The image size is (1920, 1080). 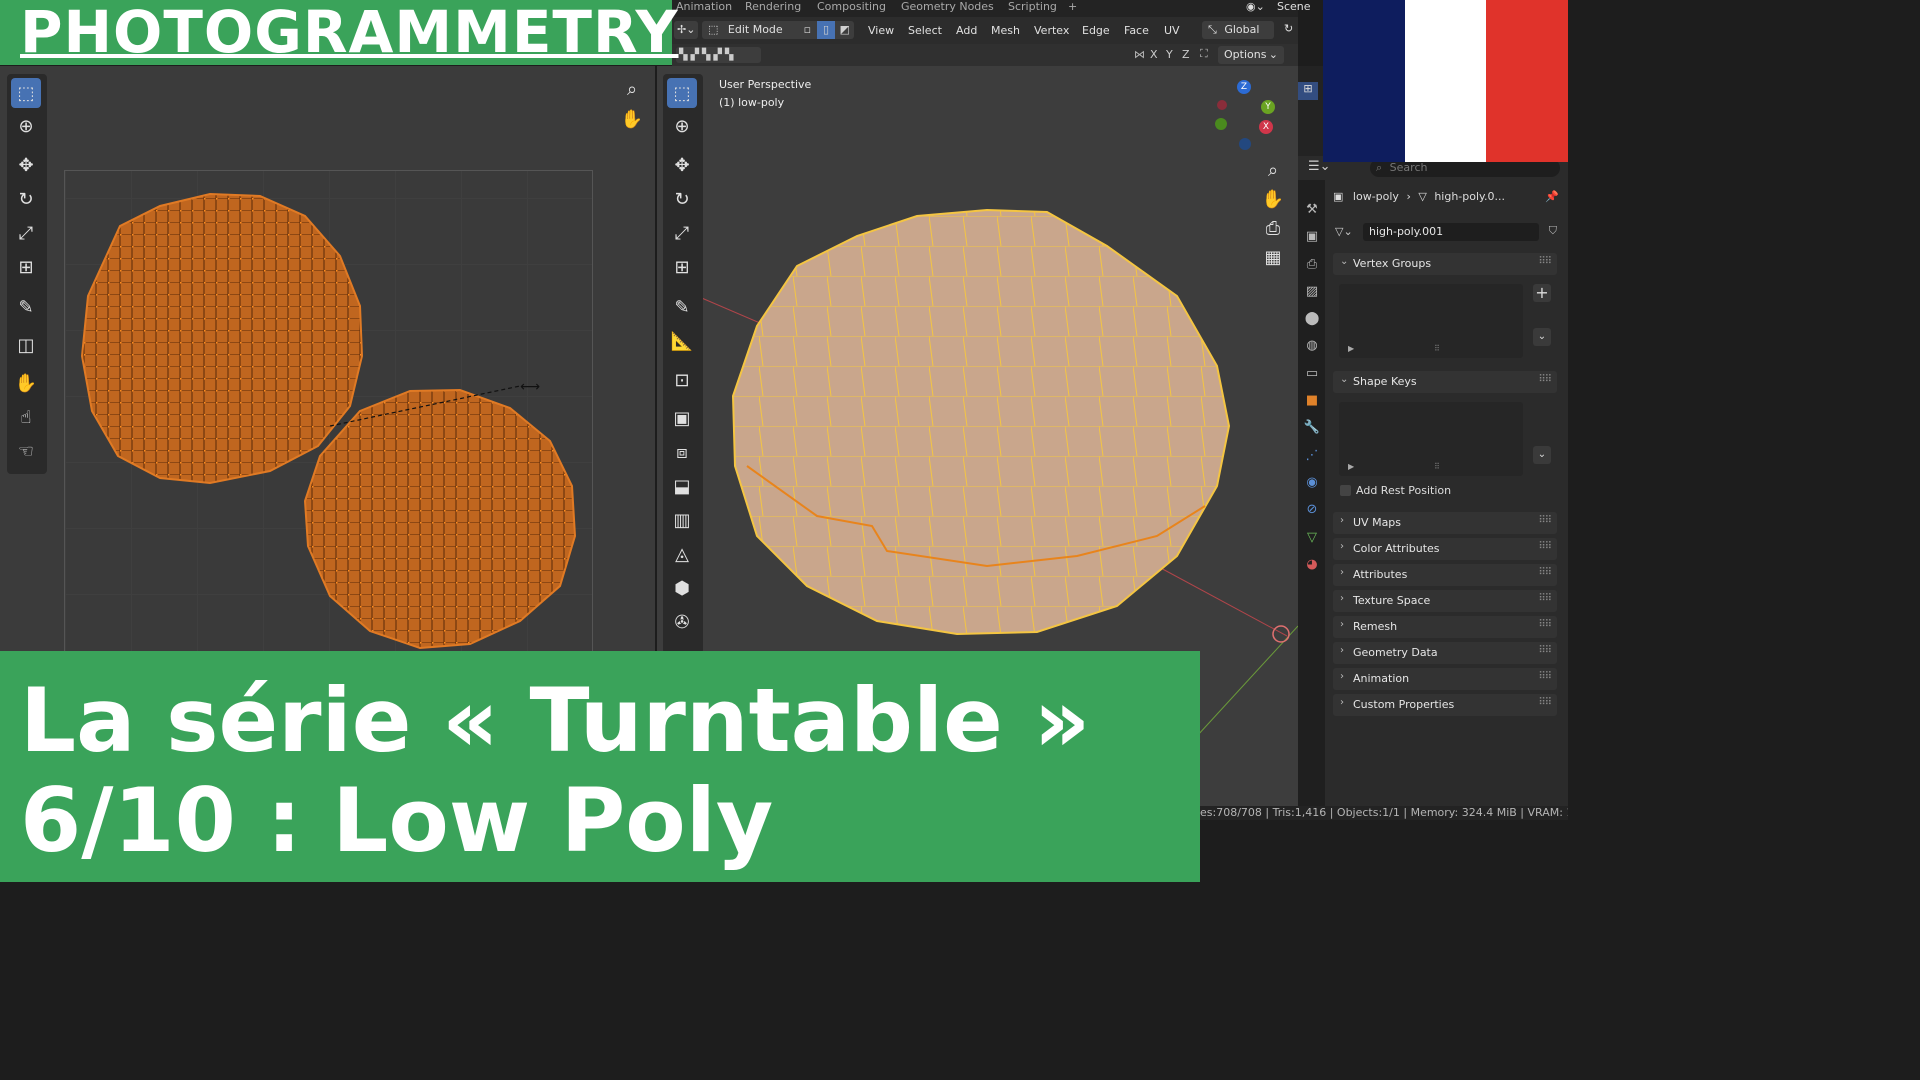 I want to click on outliner-item-icon: ⊞, so click(x=1308, y=91).